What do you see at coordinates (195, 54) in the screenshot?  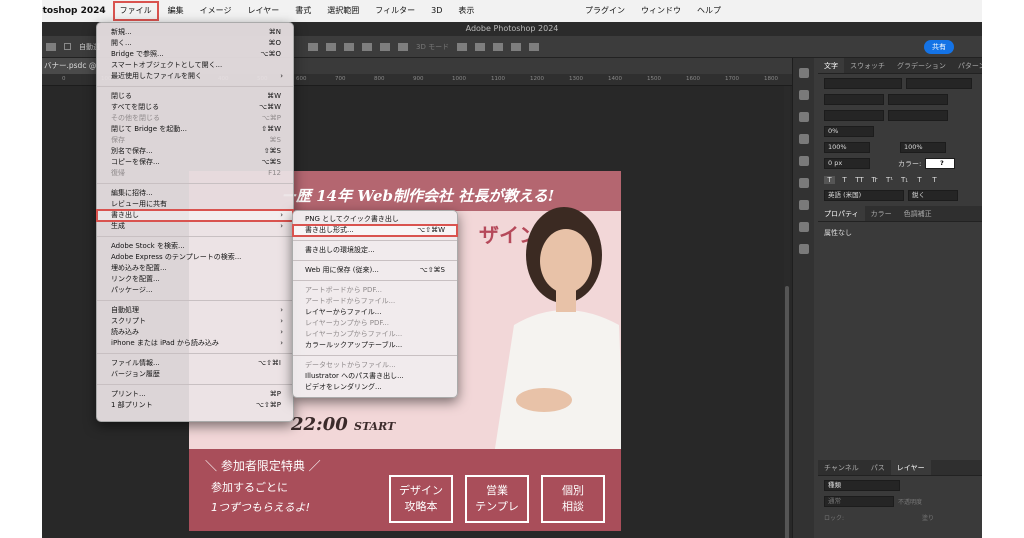 I see `file-menu-item: Bridge で参照... ⌥⌘O` at bounding box center [195, 54].